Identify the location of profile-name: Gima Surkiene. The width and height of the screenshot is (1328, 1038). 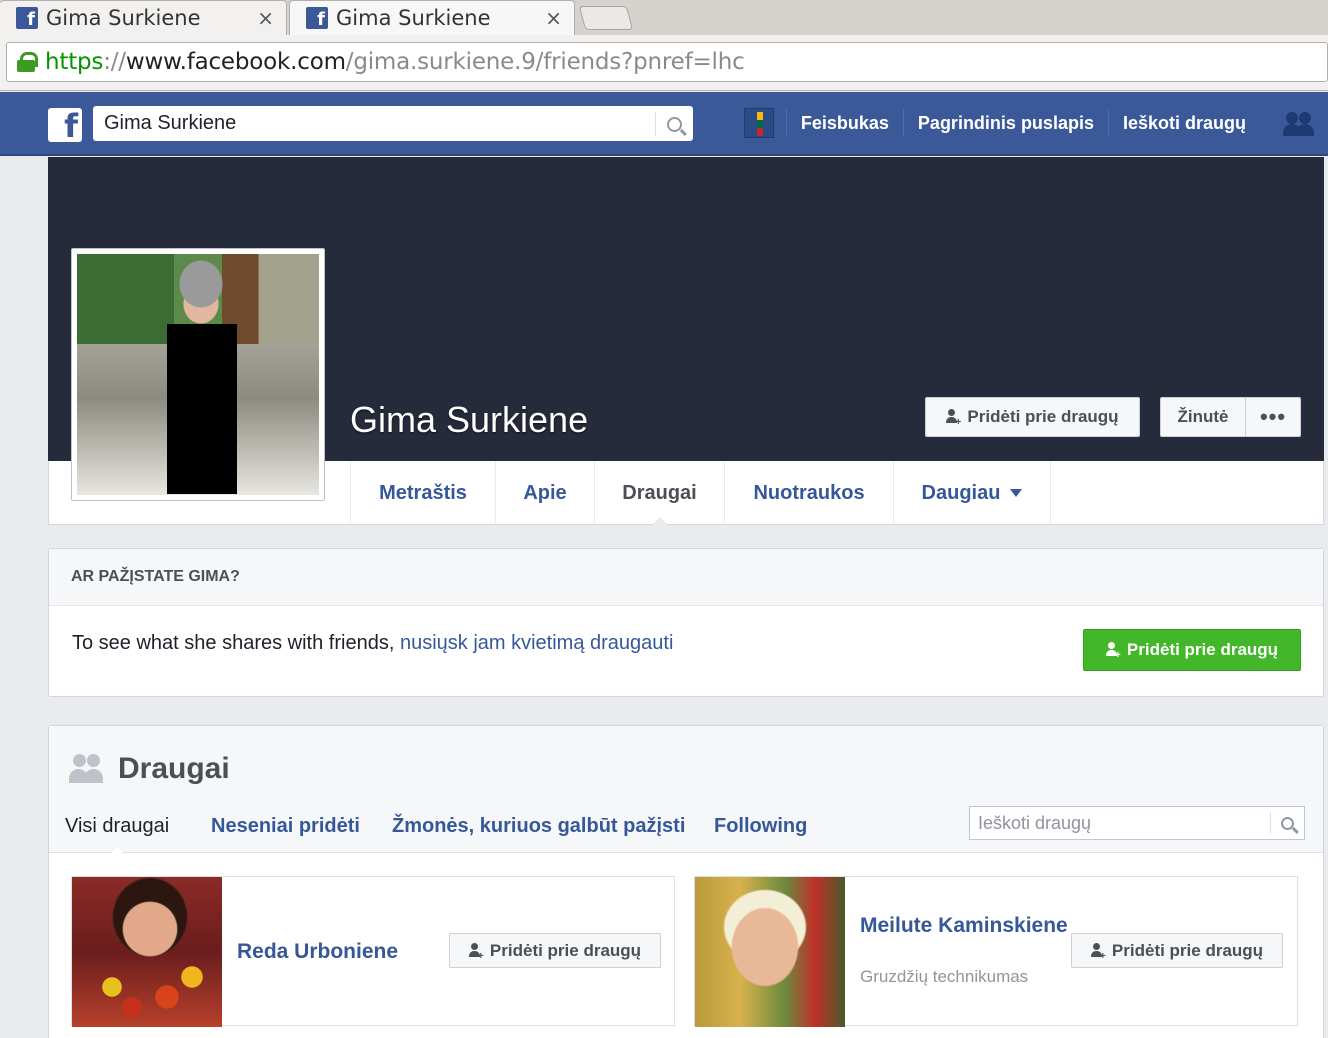
(469, 420).